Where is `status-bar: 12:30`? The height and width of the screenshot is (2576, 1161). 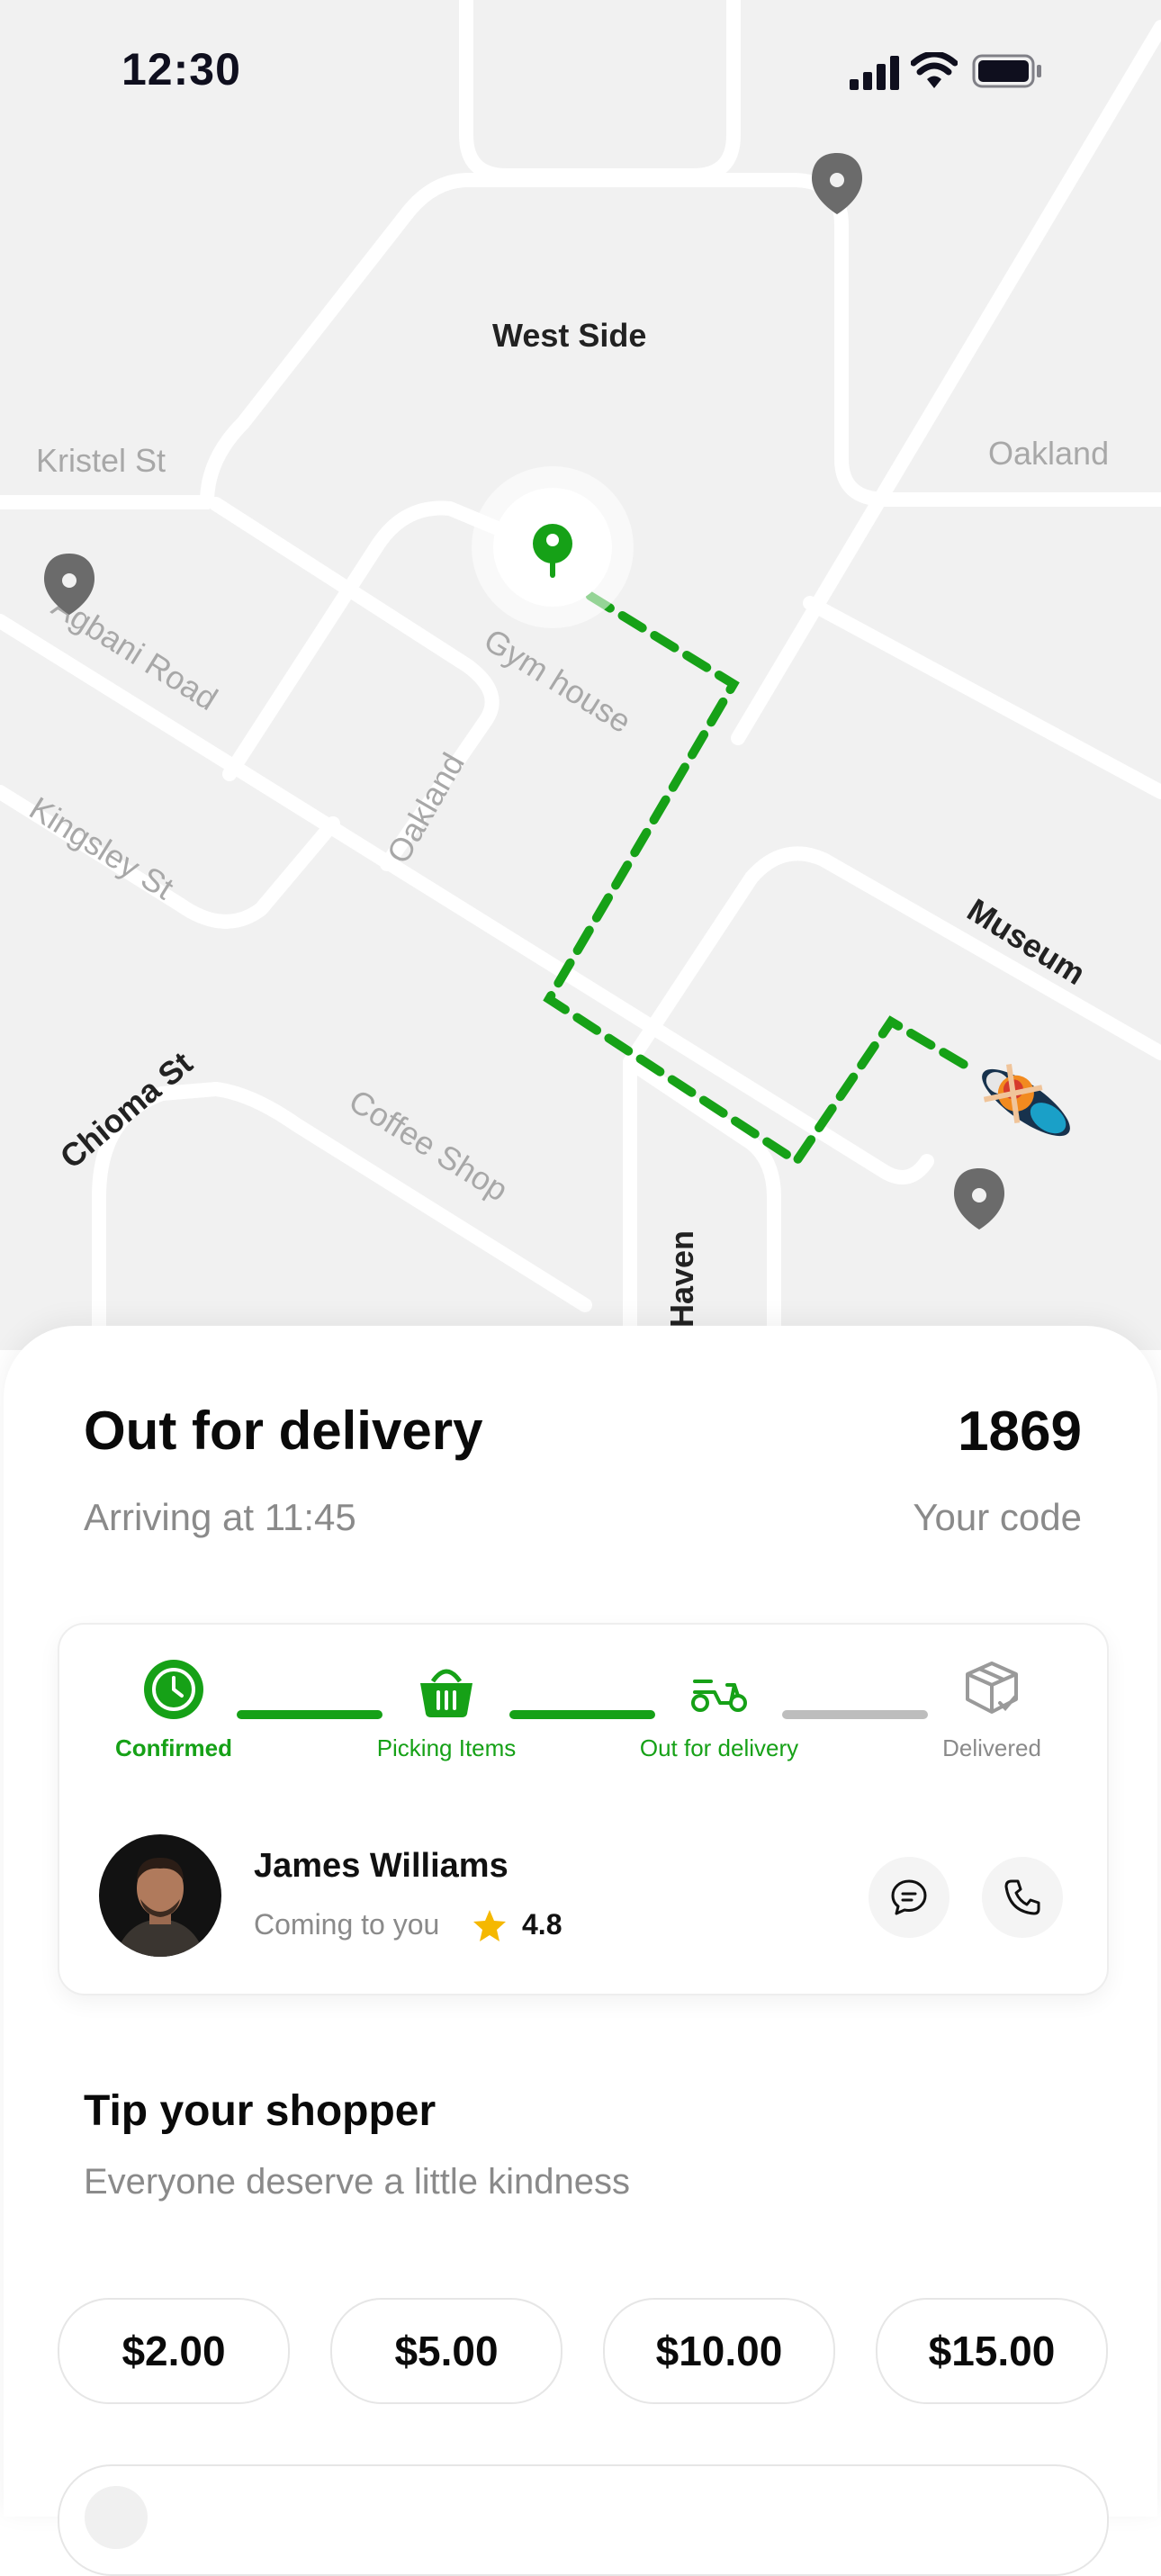 status-bar: 12:30 is located at coordinates (580, 72).